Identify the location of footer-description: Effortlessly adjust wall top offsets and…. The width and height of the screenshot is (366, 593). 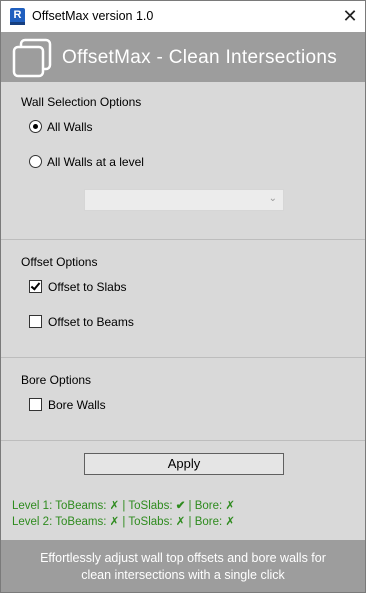
(183, 567).